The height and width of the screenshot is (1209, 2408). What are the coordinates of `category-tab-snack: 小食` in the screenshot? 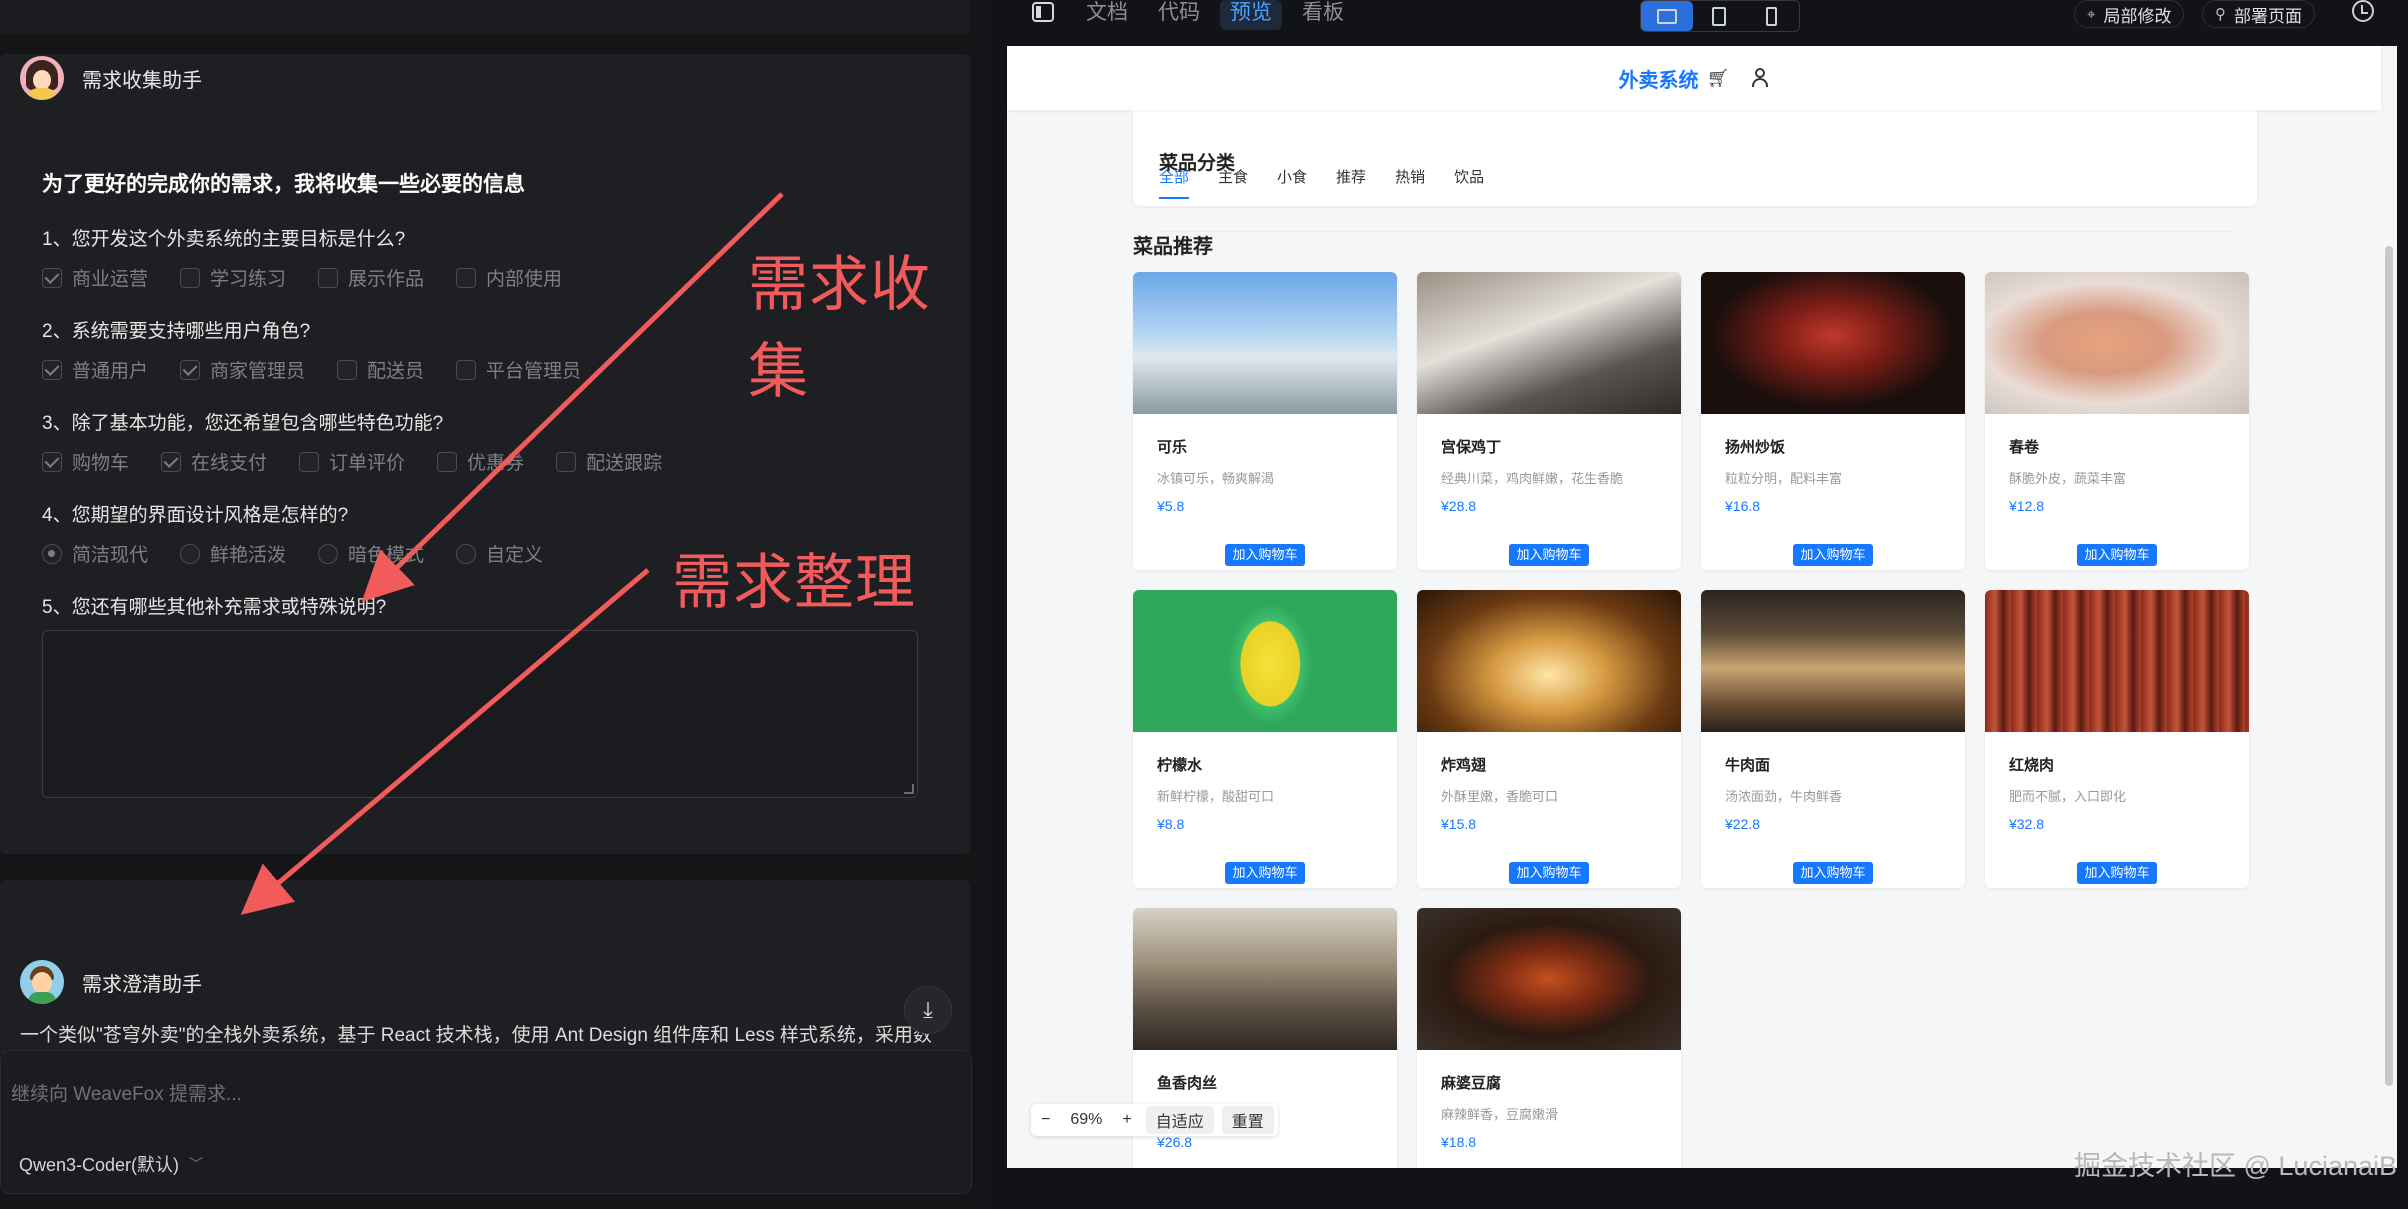 It's located at (1292, 182).